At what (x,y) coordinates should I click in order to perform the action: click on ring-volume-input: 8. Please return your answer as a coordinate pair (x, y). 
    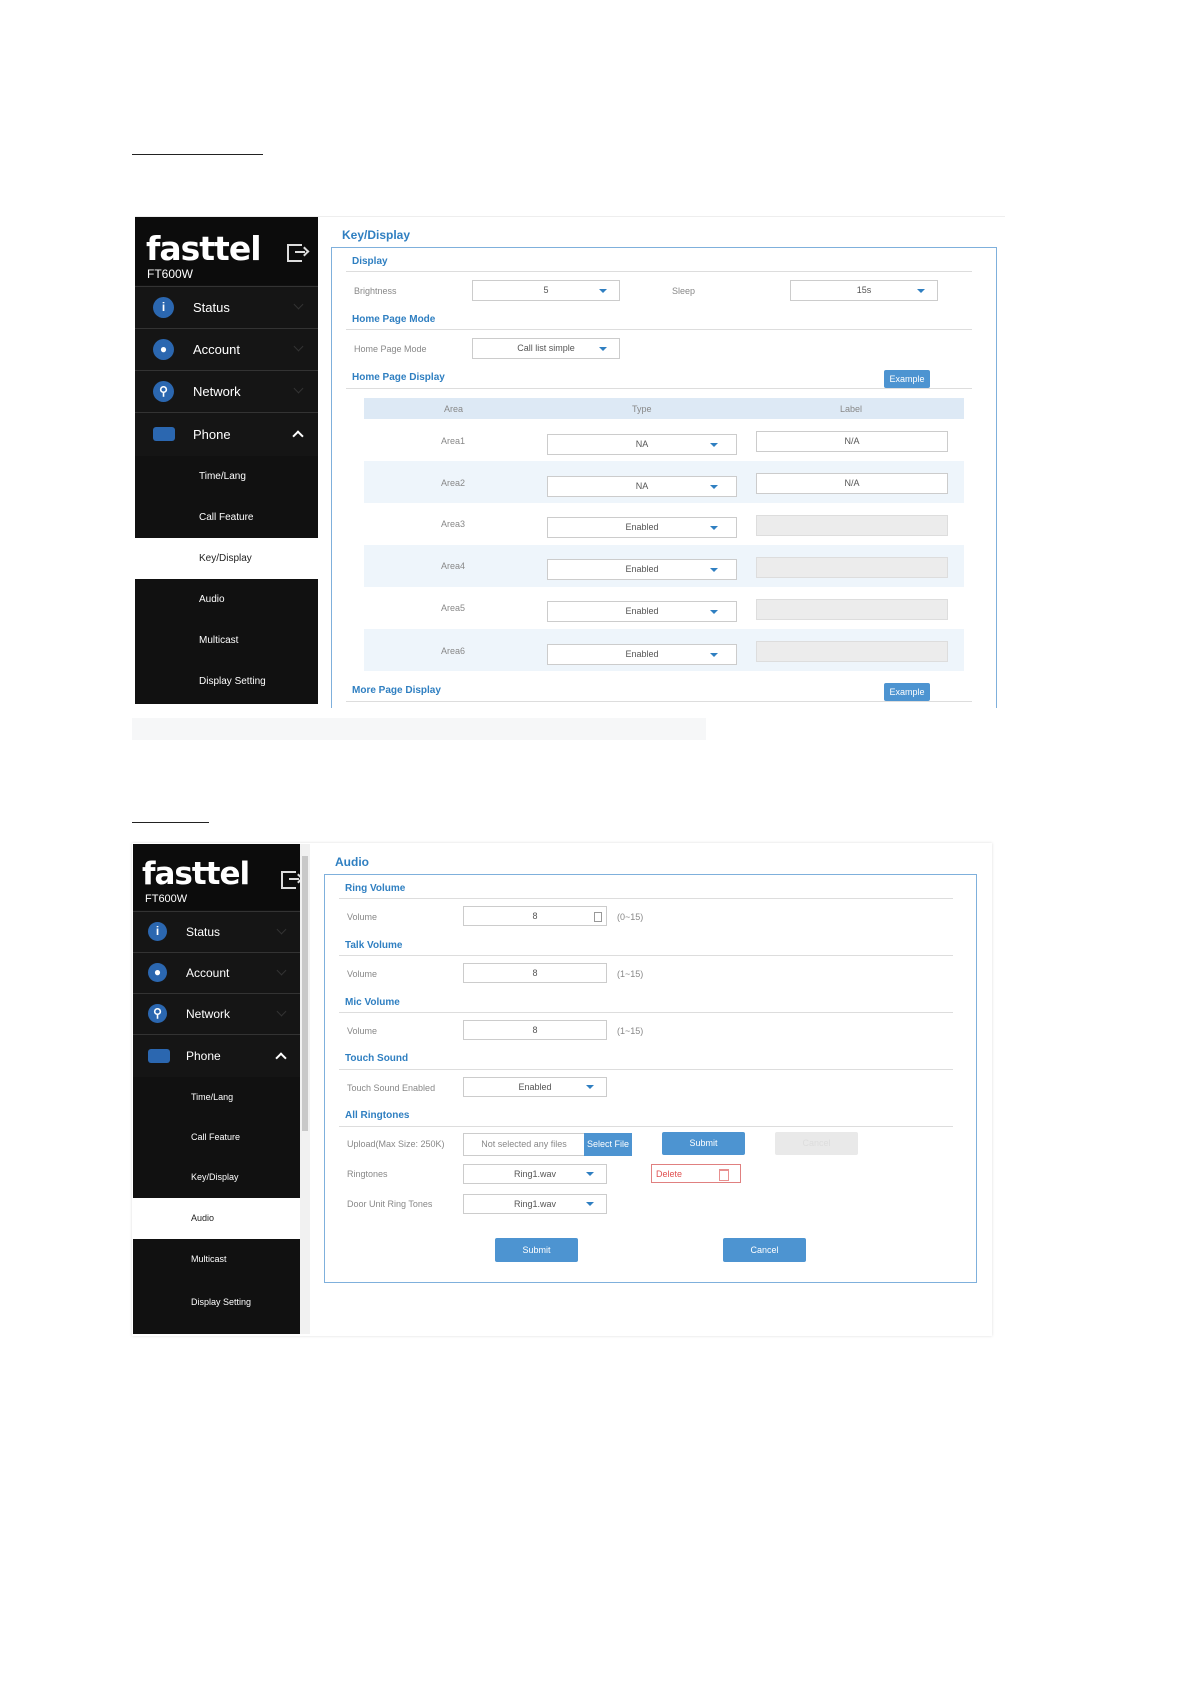
    Looking at the image, I should click on (535, 916).